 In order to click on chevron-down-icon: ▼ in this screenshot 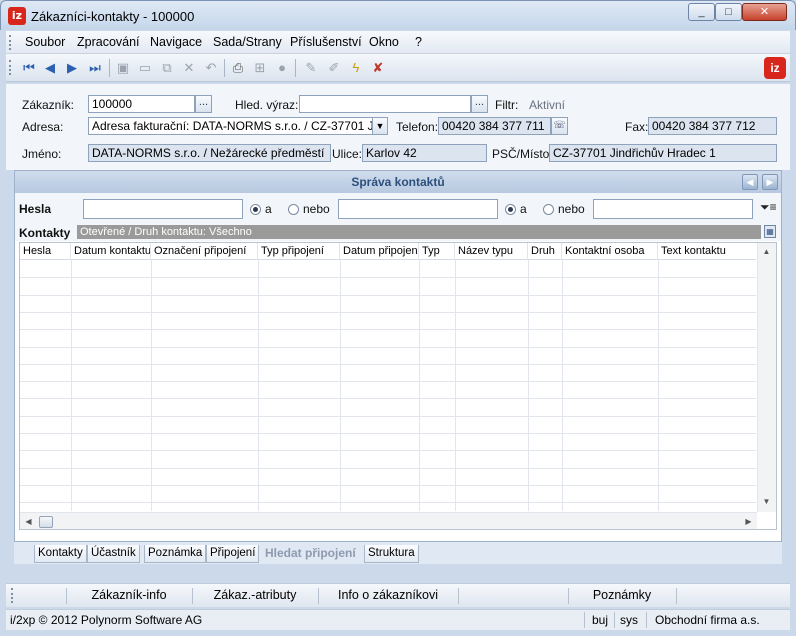, I will do `click(379, 126)`.